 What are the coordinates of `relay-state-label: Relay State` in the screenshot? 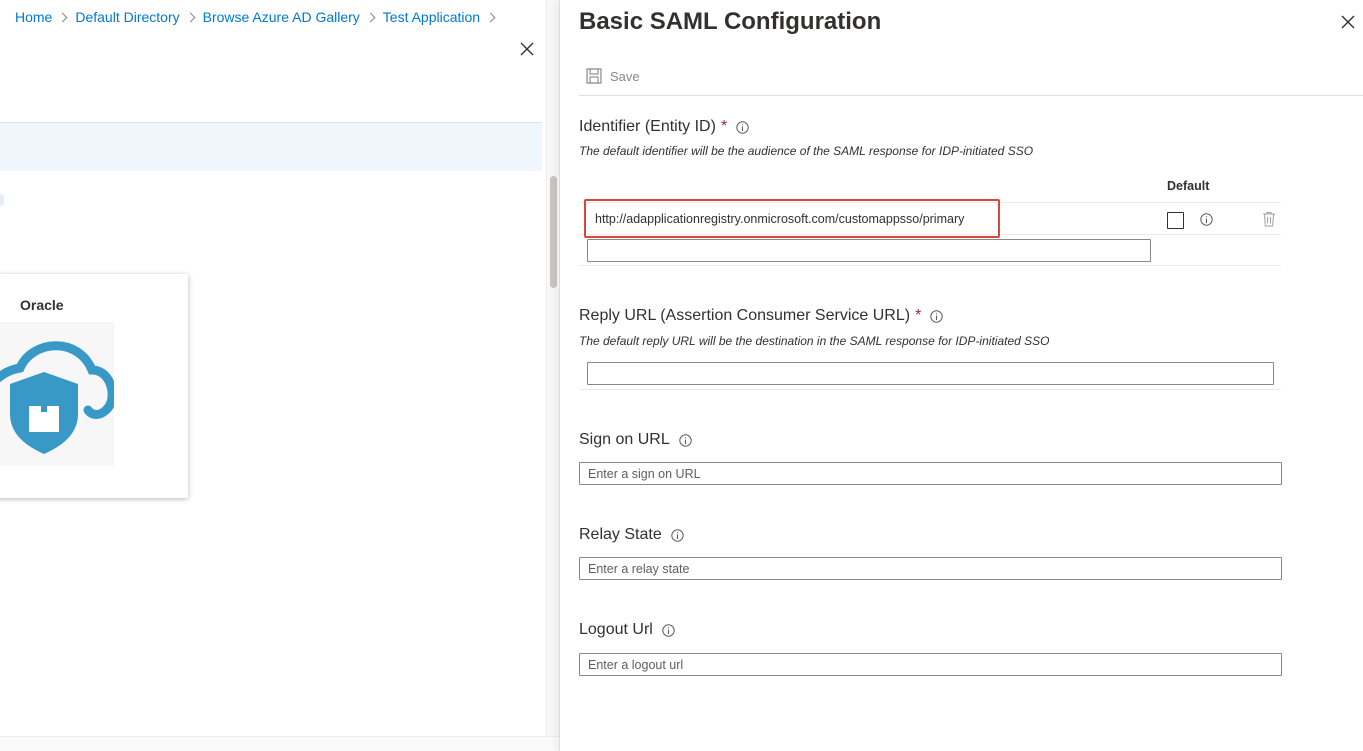 It's located at (631, 535).